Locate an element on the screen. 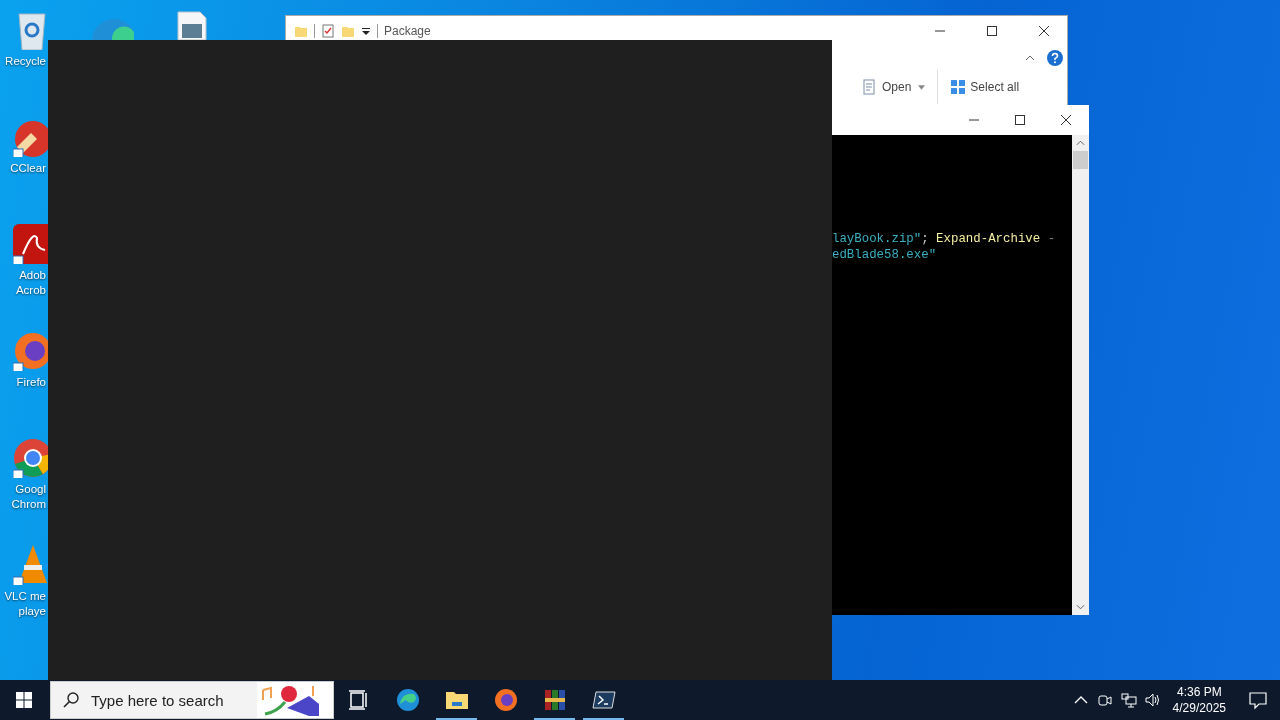 This screenshot has width=1280, height=720. window-title: Package is located at coordinates (407, 31).